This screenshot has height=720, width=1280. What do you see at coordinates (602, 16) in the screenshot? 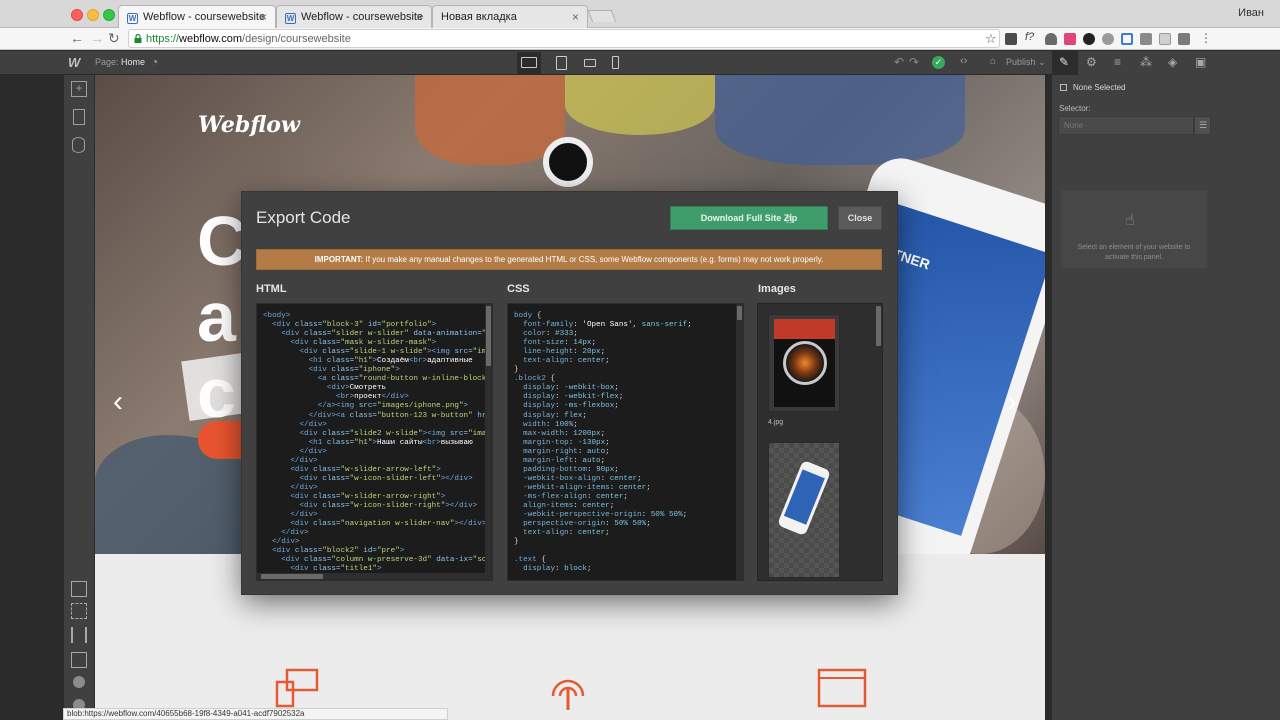
I see `new-tab-button` at bounding box center [602, 16].